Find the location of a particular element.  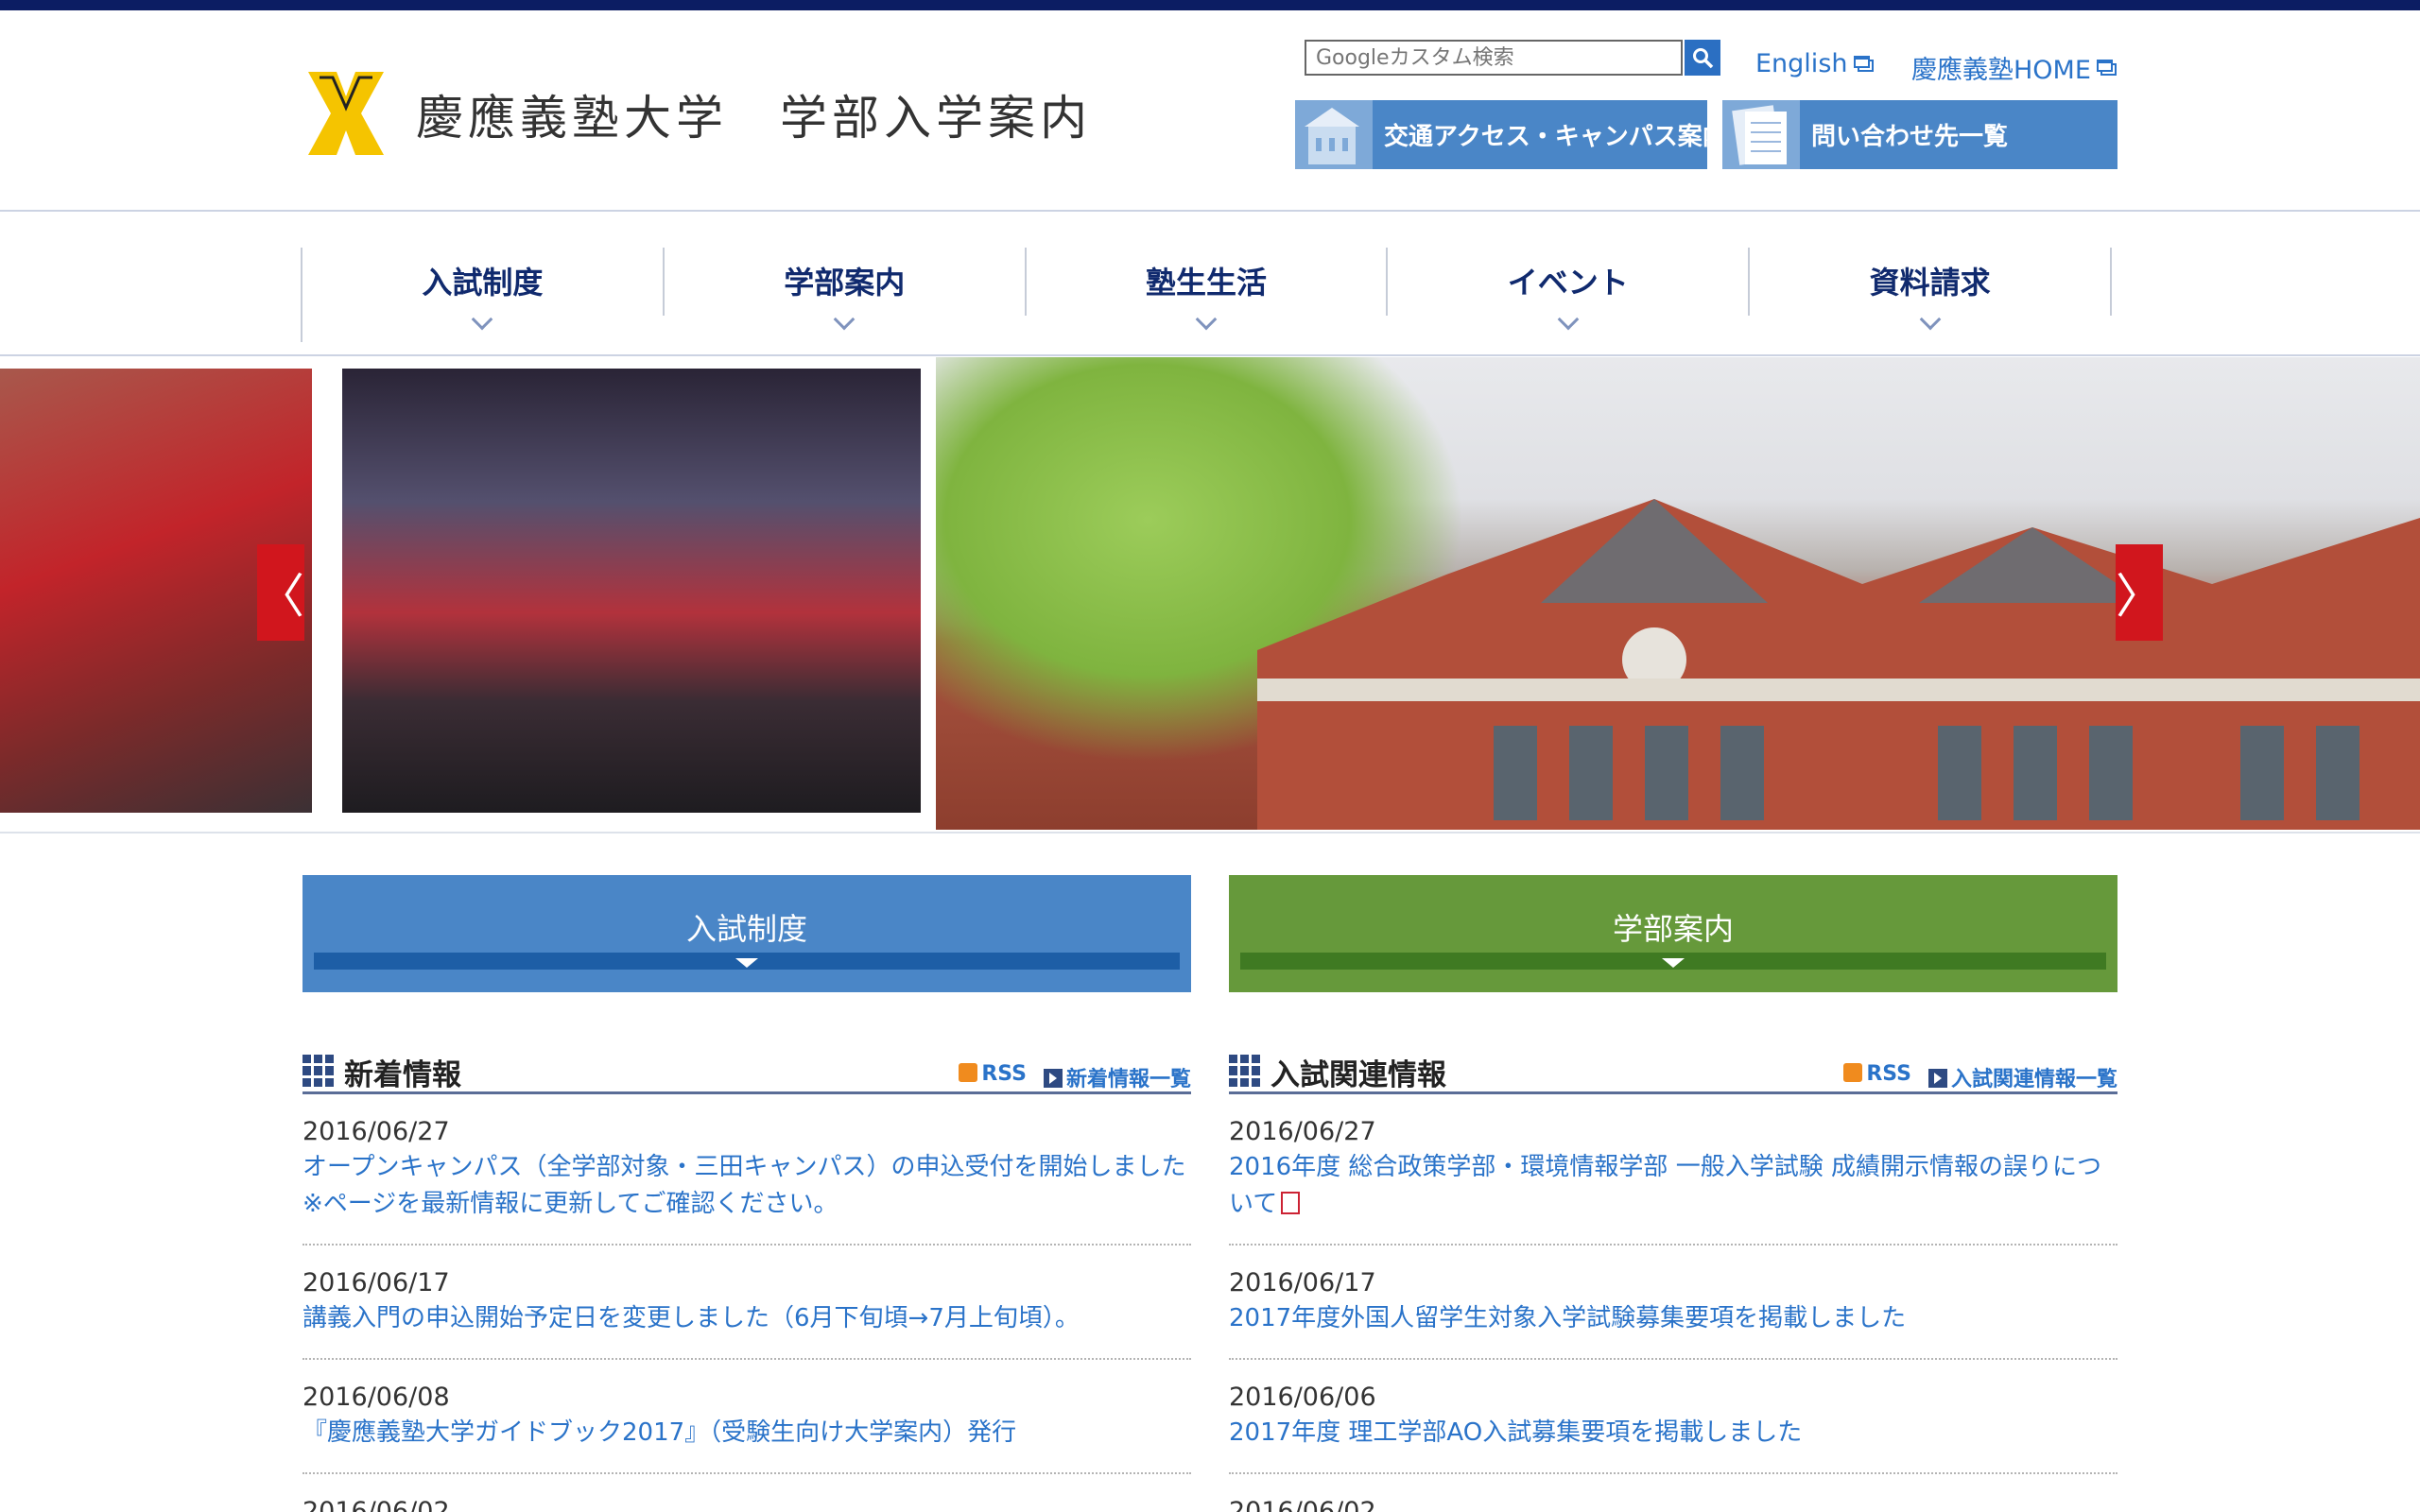

news-links: RSS 新着情報一覧 is located at coordinates (1075, 1077).